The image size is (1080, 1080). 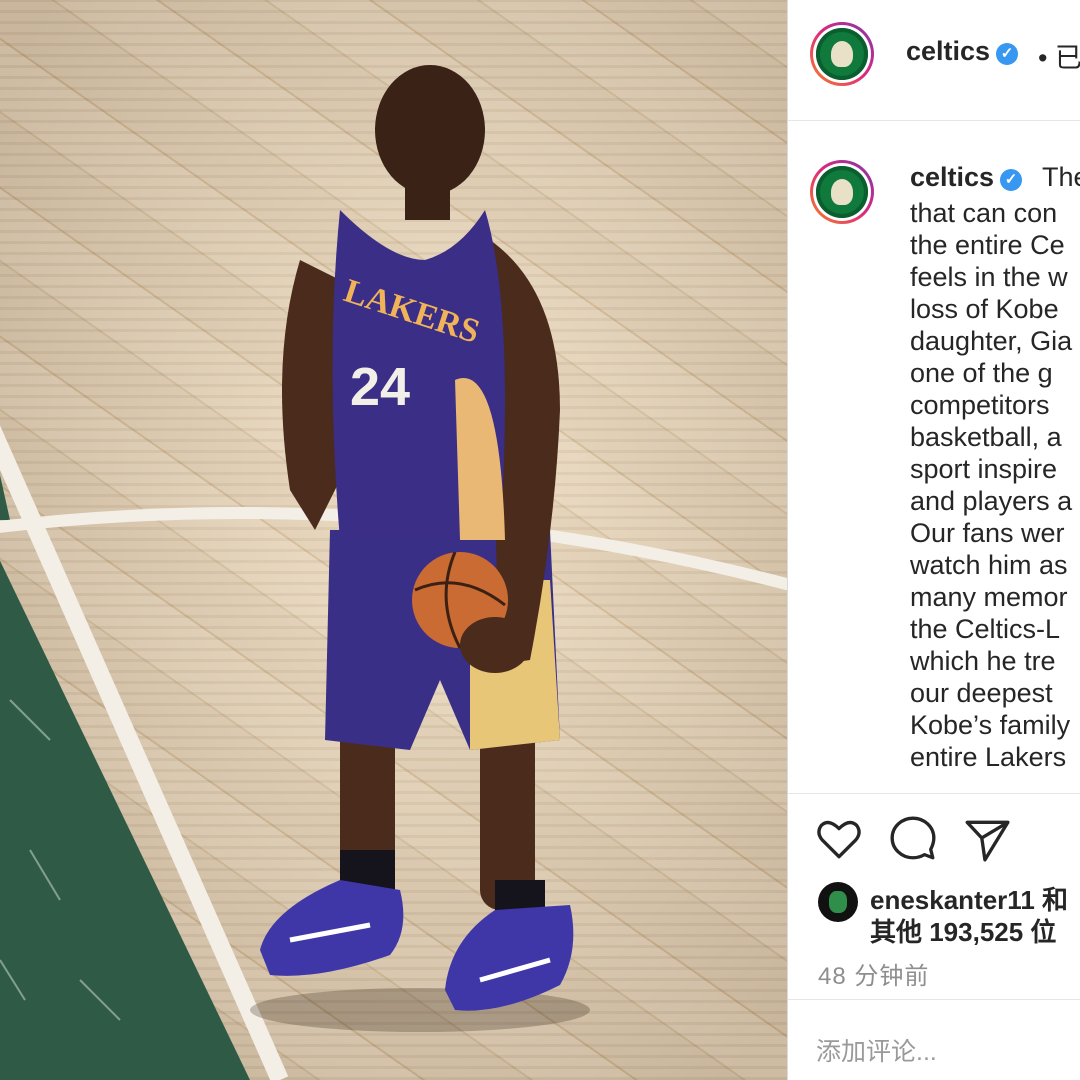 What do you see at coordinates (987, 533) in the screenshot?
I see `caption-line: Our fans wer` at bounding box center [987, 533].